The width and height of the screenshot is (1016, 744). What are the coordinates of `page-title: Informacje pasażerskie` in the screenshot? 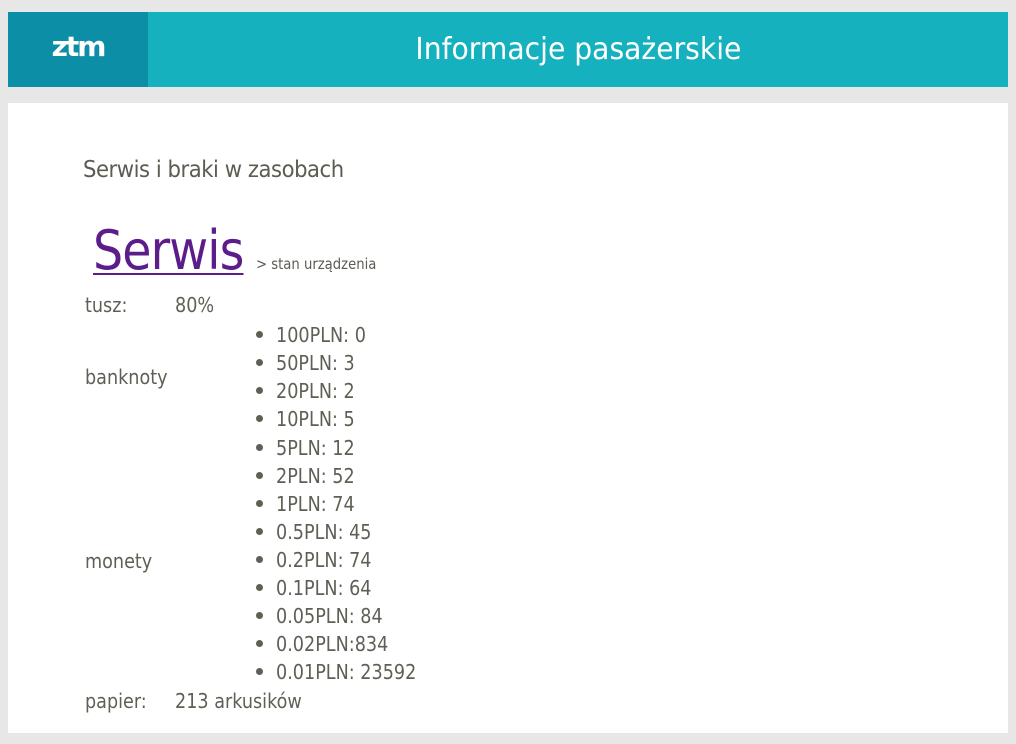 It's located at (577, 49).